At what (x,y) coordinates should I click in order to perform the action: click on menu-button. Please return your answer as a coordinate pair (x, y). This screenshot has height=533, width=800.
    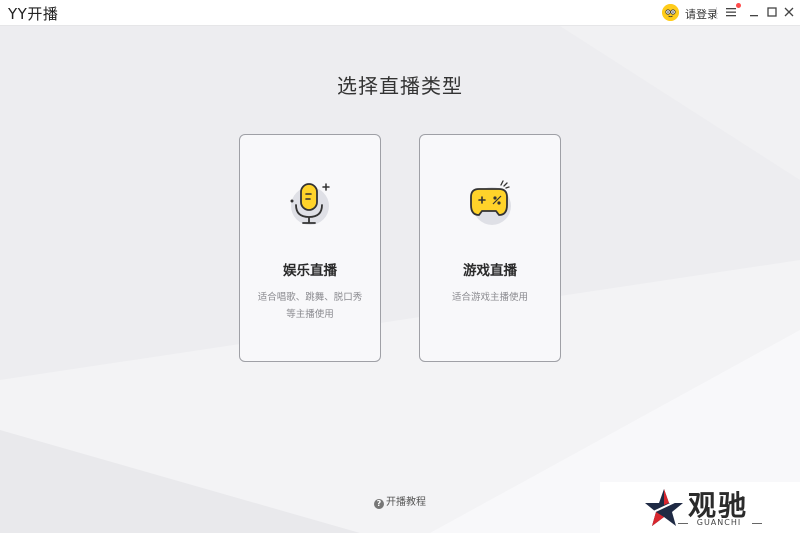
    Looking at the image, I should click on (732, 11).